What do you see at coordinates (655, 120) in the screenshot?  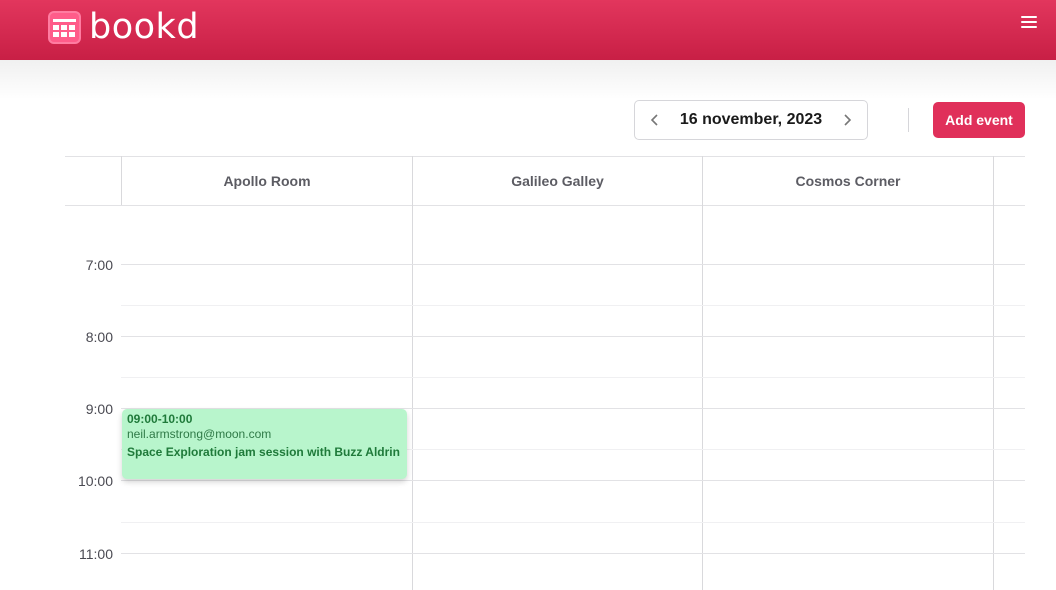 I see `chevron-left-icon` at bounding box center [655, 120].